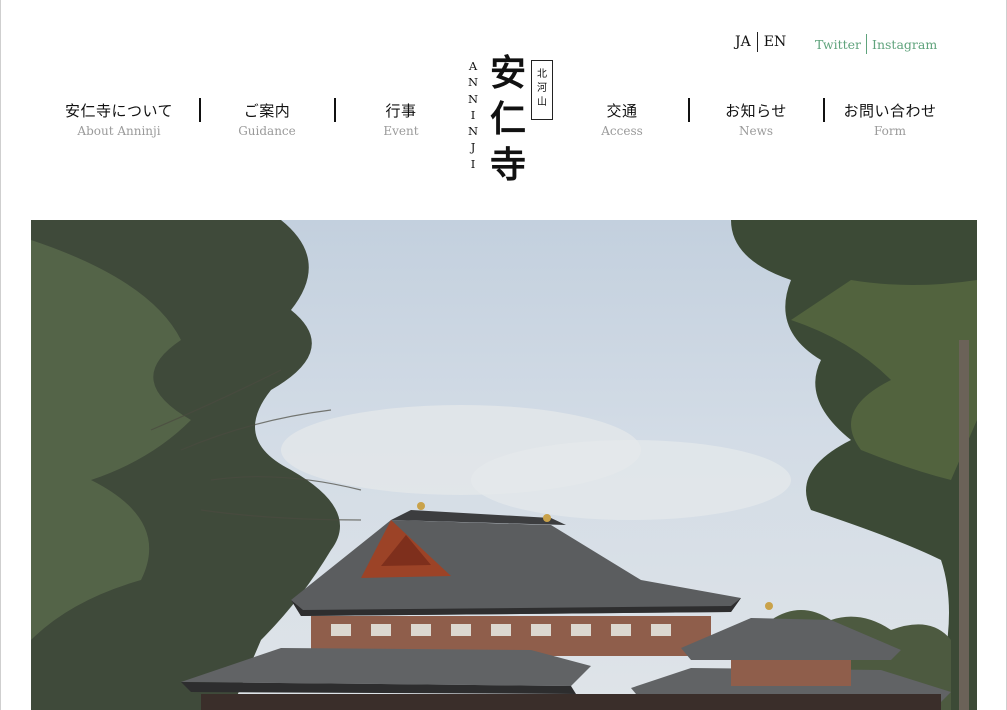 The height and width of the screenshot is (710, 1007). What do you see at coordinates (890, 111) in the screenshot?
I see `nav-label-ja: お問い合わせ` at bounding box center [890, 111].